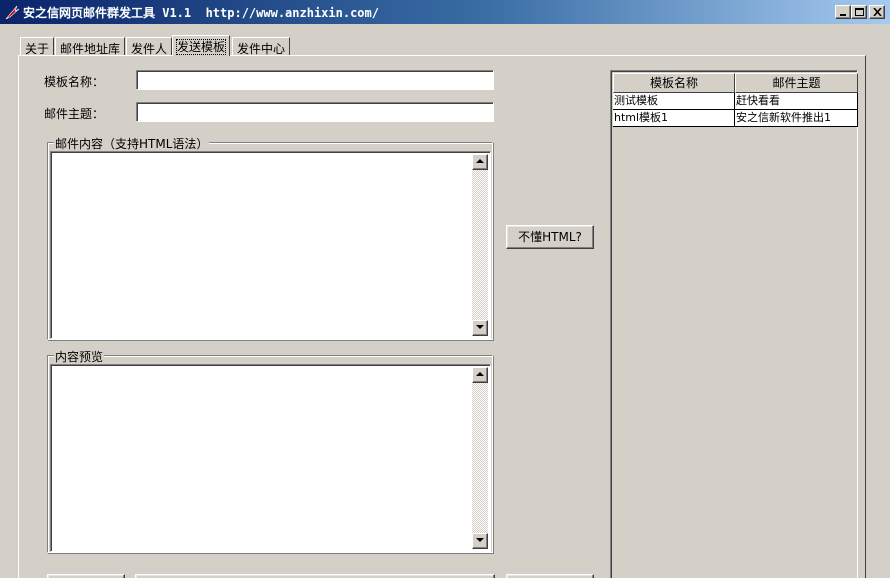  What do you see at coordinates (74, 114) in the screenshot?
I see `subject-label: 邮件主题：` at bounding box center [74, 114].